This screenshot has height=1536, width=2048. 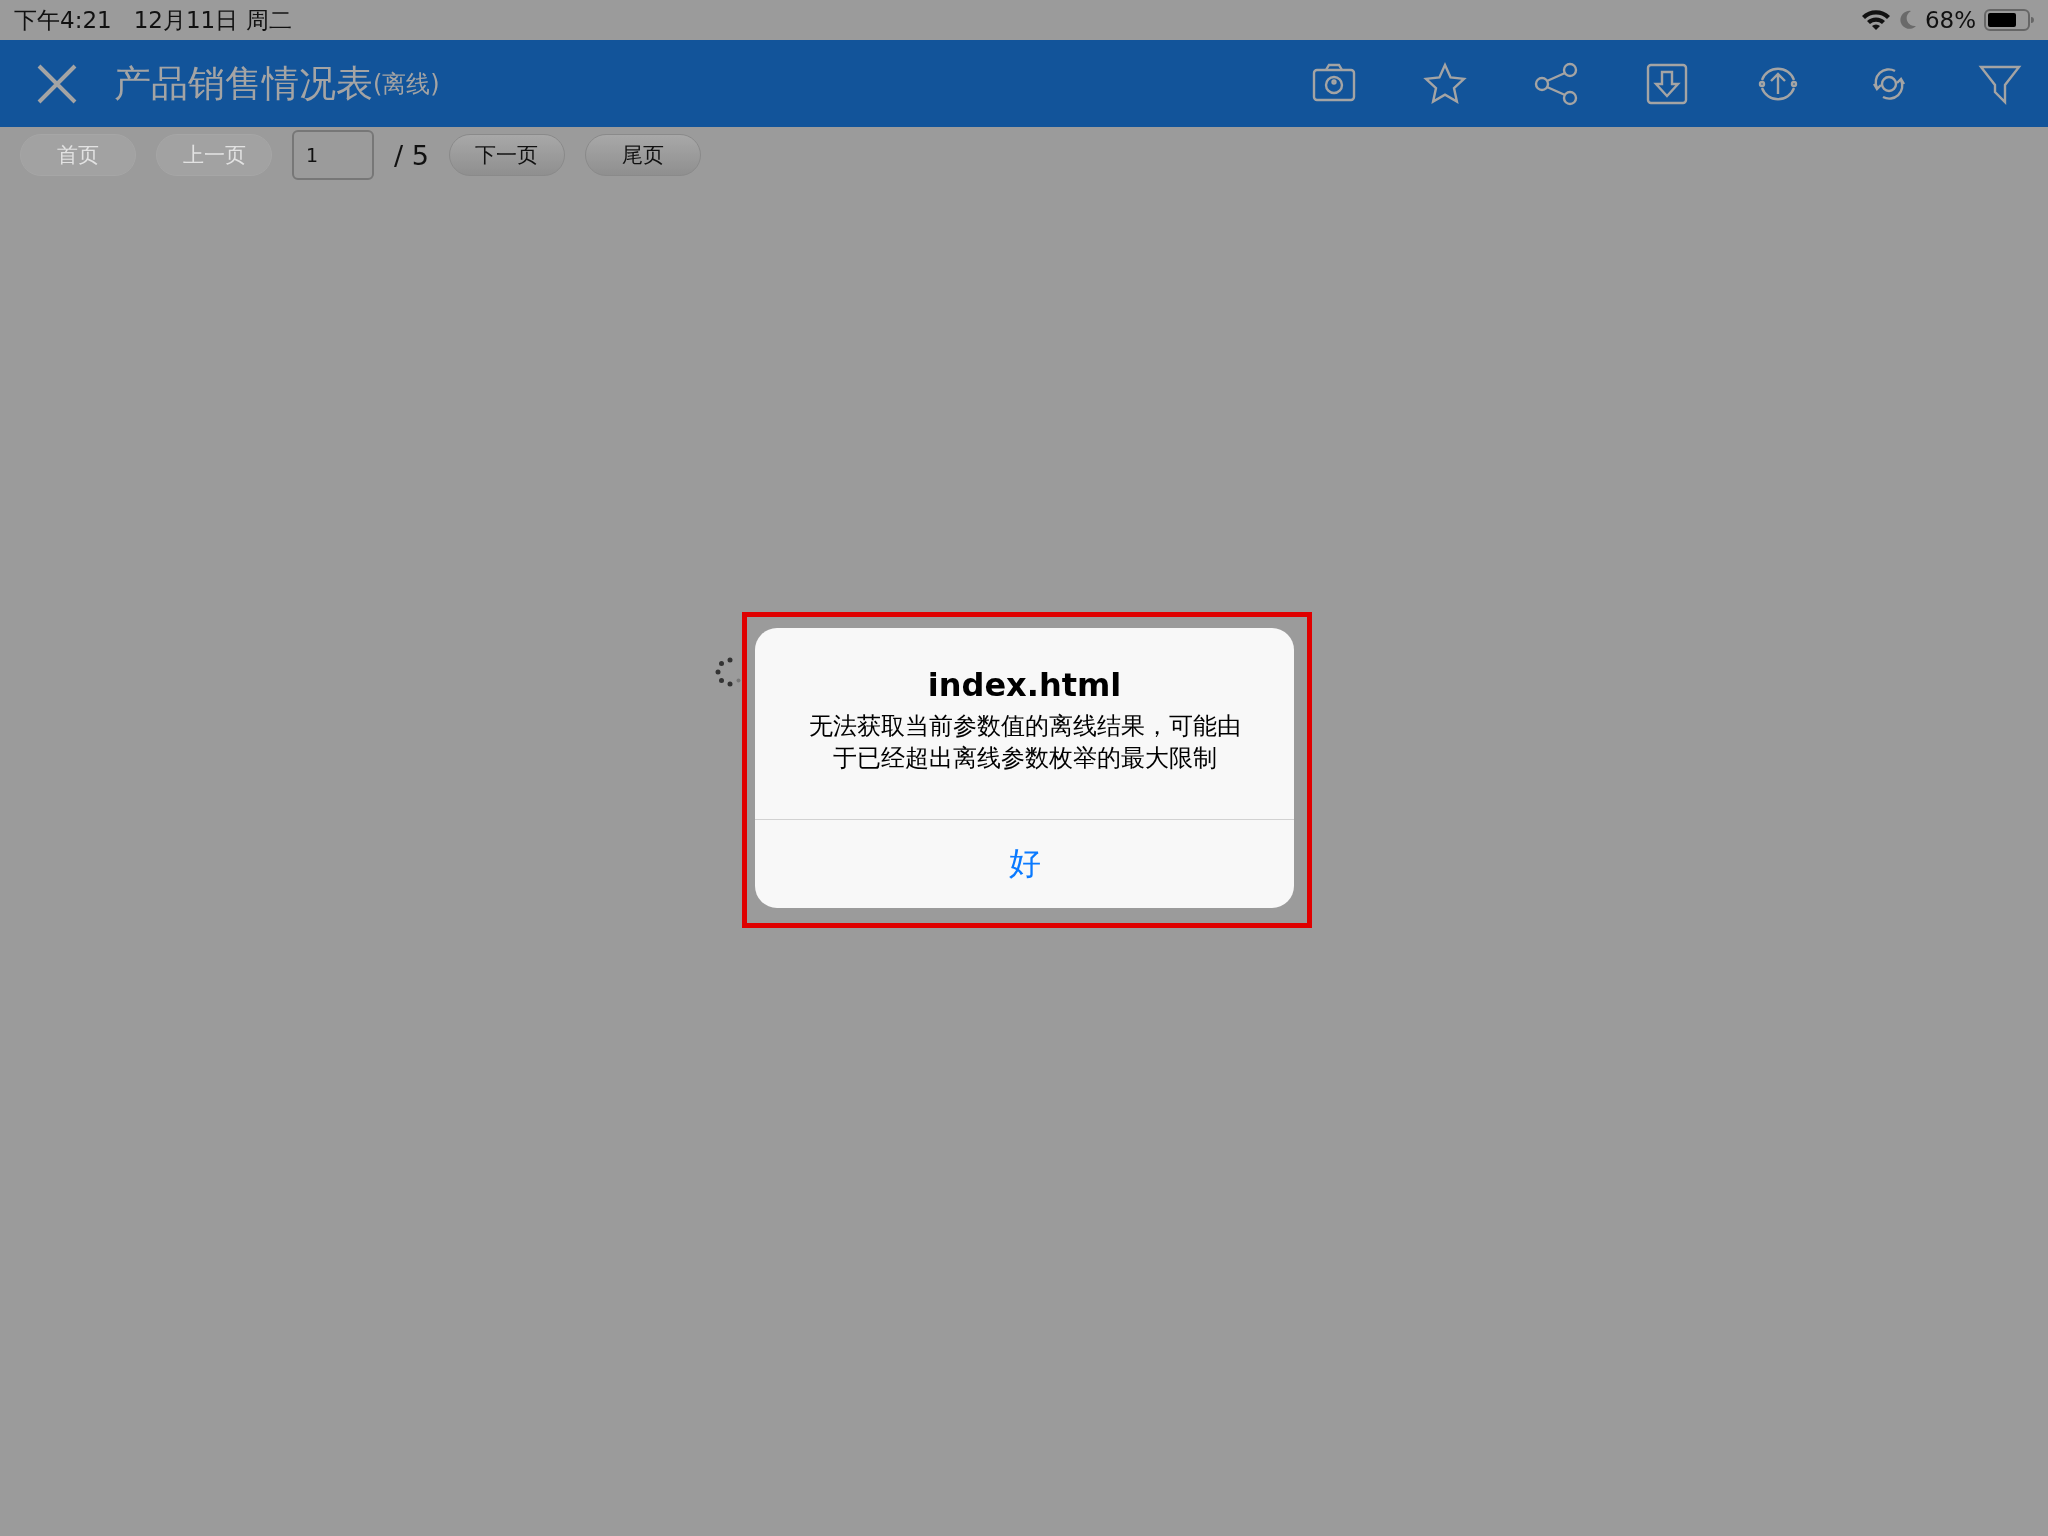 What do you see at coordinates (506, 155) in the screenshot?
I see `page-button: 下一页` at bounding box center [506, 155].